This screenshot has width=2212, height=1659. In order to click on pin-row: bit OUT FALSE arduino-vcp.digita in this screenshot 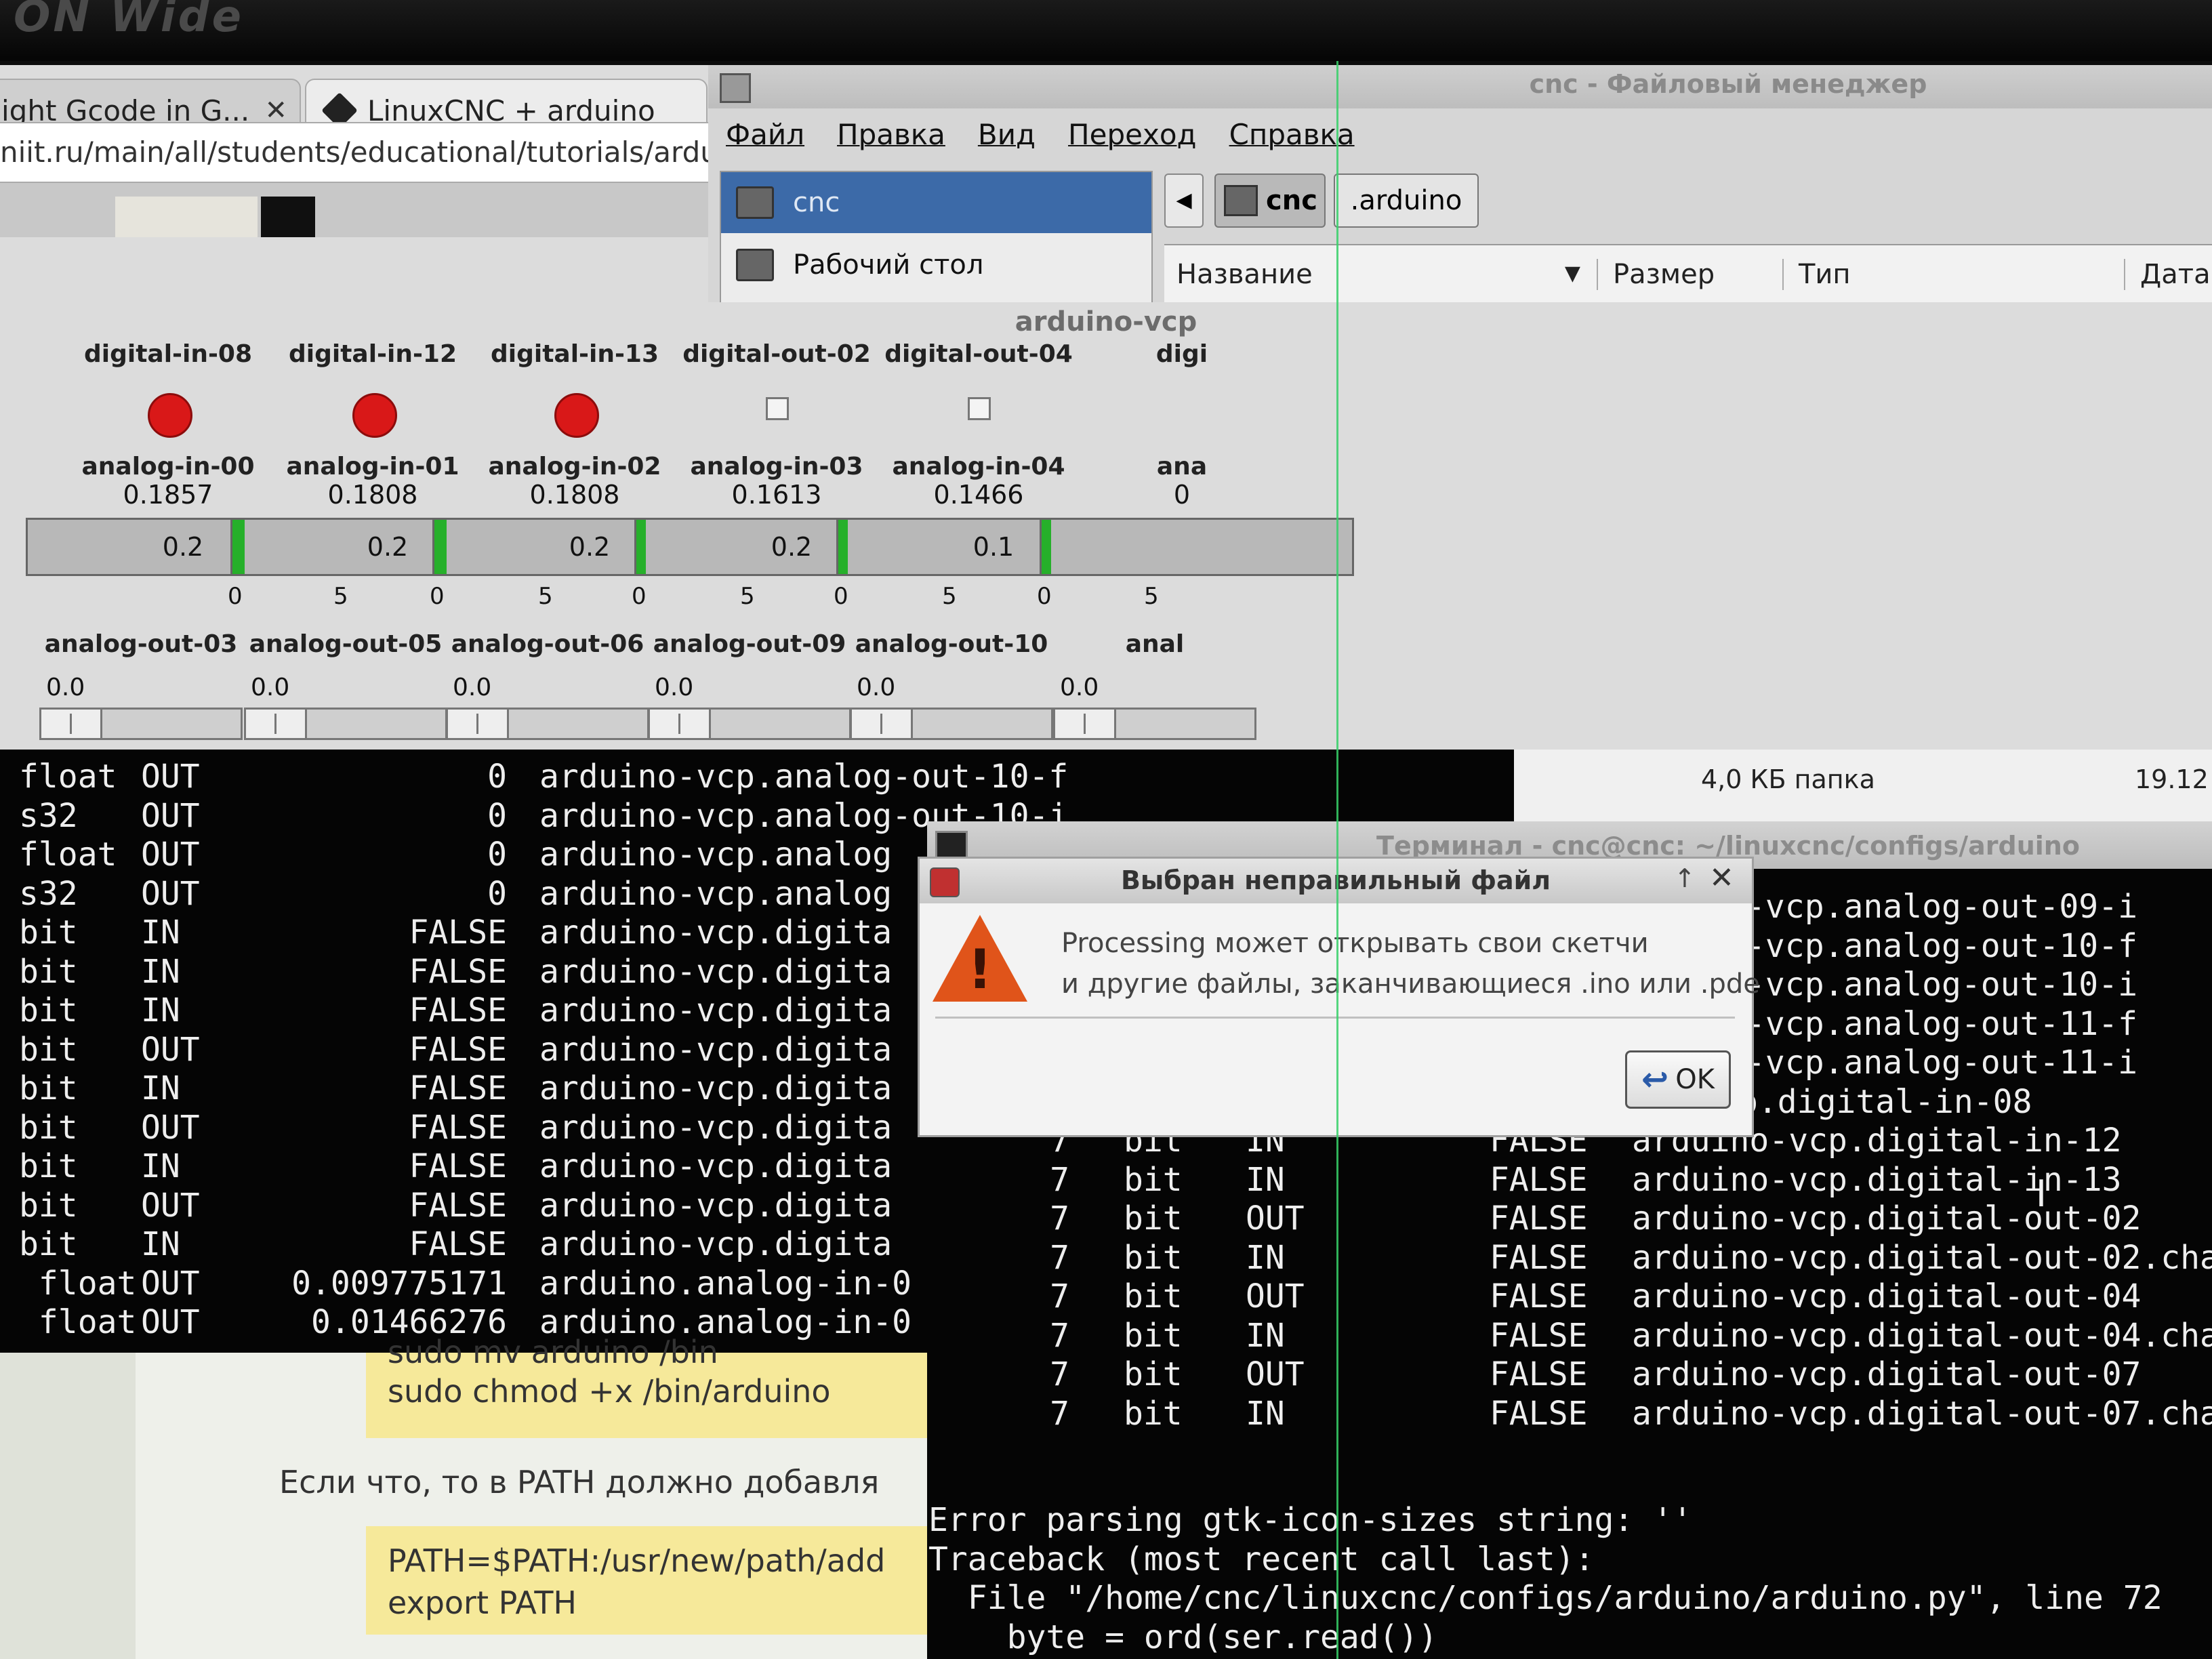, I will do `click(543, 1050)`.